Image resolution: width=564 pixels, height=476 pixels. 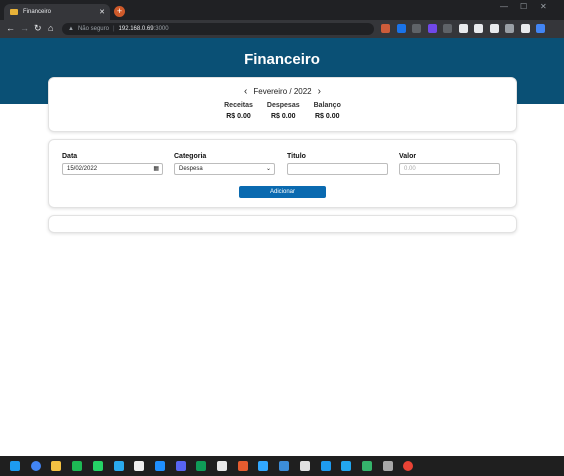 I want to click on value-field: Valor 0.00, so click(x=449, y=164).